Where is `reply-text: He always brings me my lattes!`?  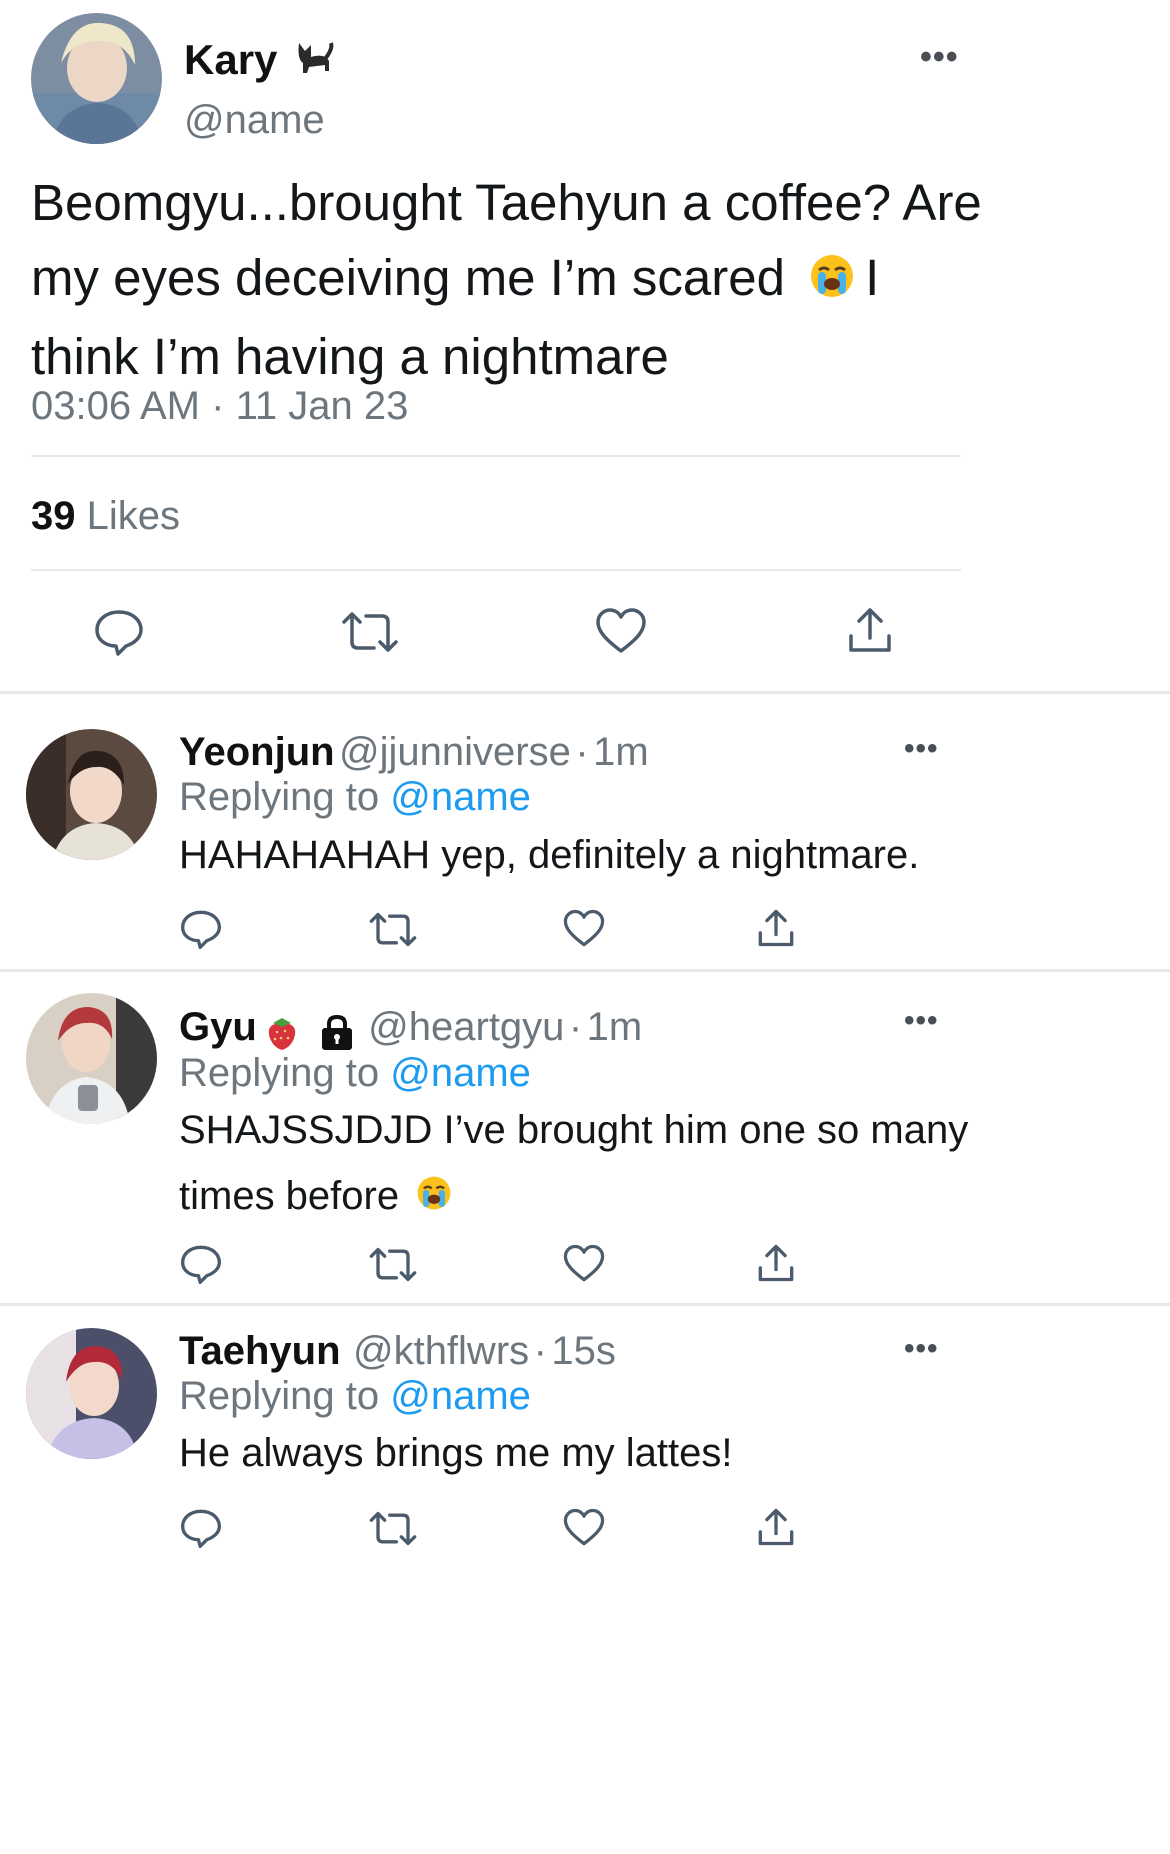 reply-text: He always brings me my lattes! is located at coordinates (456, 1453).